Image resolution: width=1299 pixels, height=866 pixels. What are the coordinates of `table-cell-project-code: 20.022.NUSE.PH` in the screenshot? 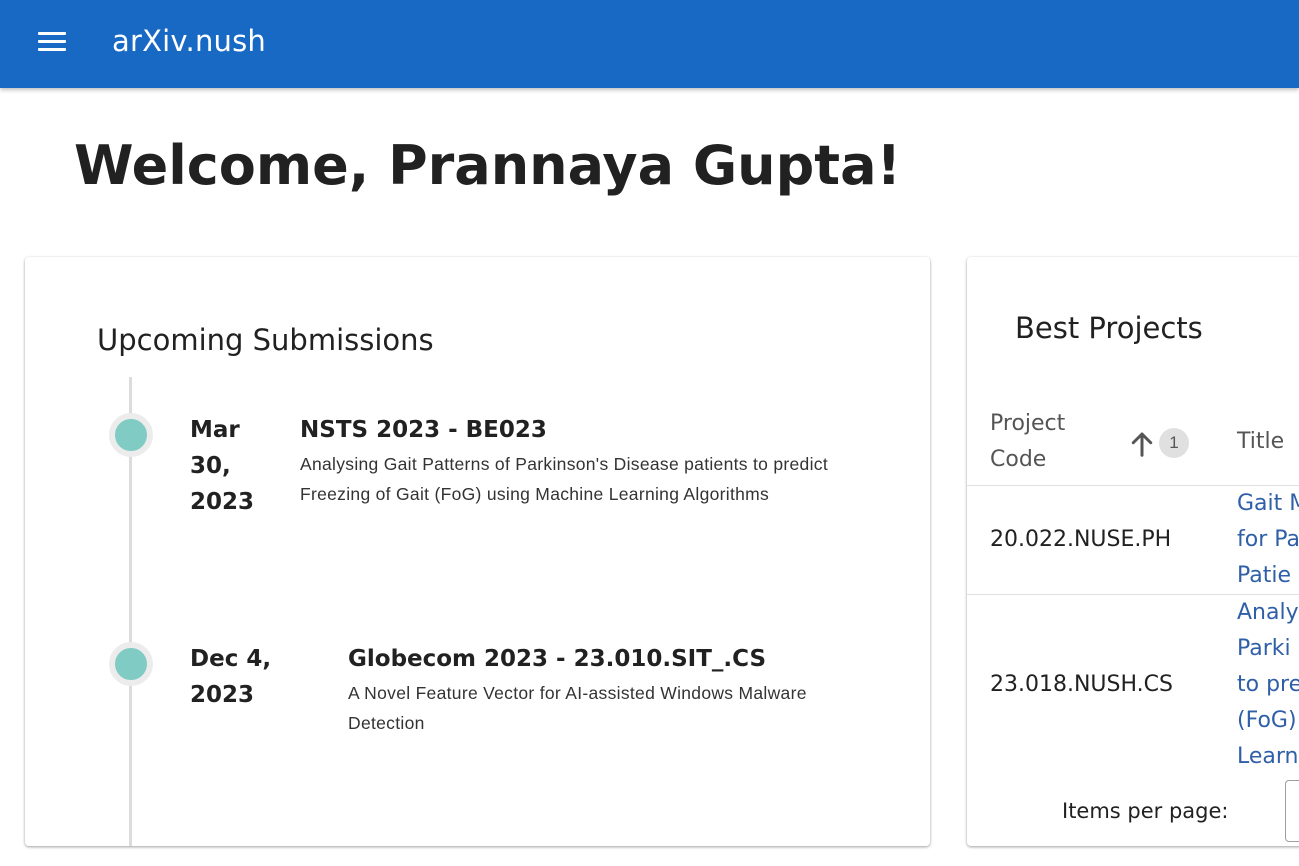 It's located at (1081, 539).